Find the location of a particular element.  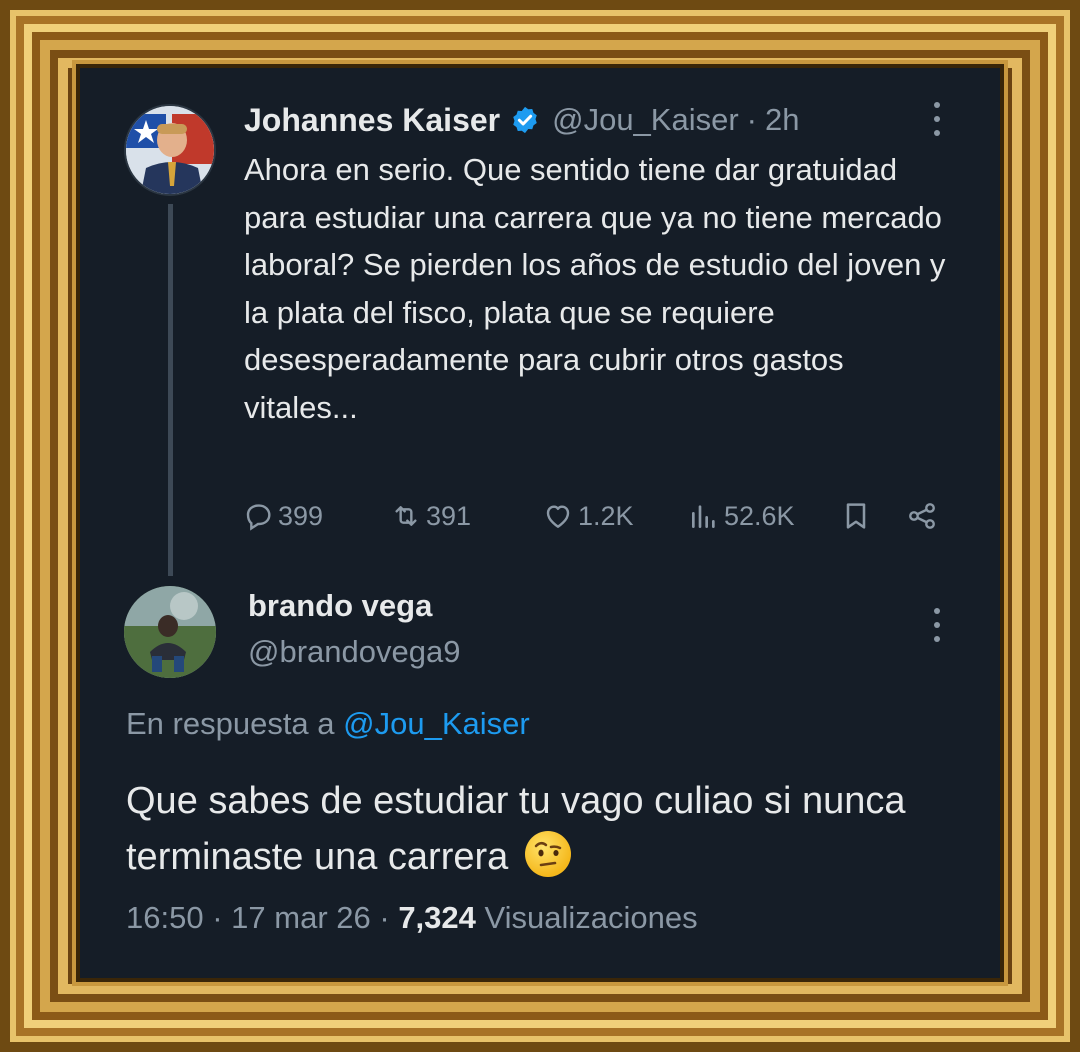

bookmark-icon is located at coordinates (856, 516).